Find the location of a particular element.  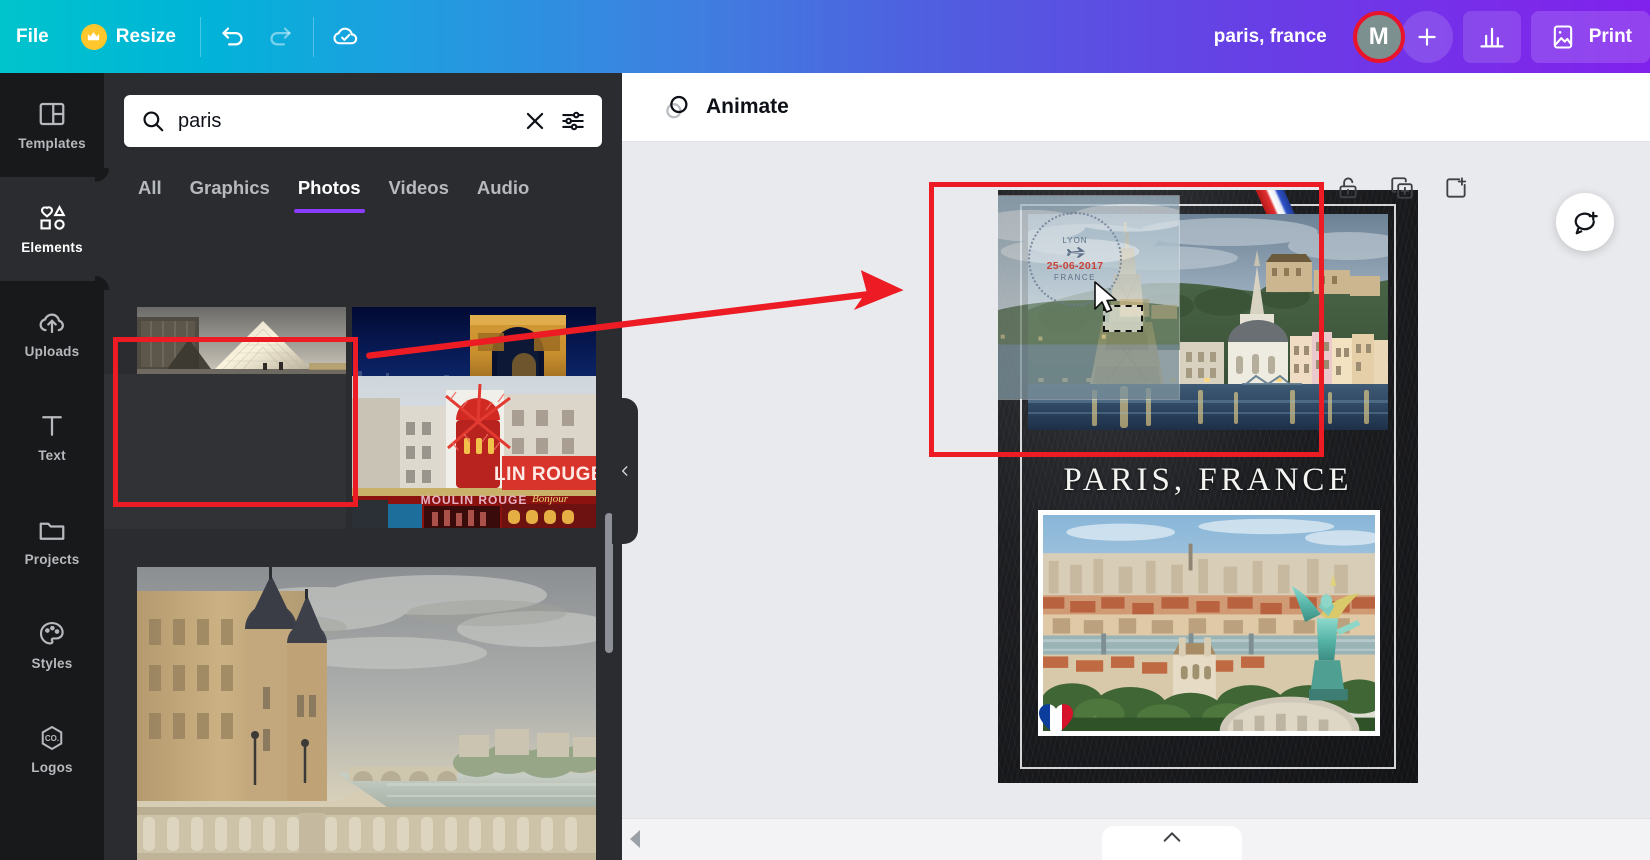

unlock-icon is located at coordinates (1348, 188).